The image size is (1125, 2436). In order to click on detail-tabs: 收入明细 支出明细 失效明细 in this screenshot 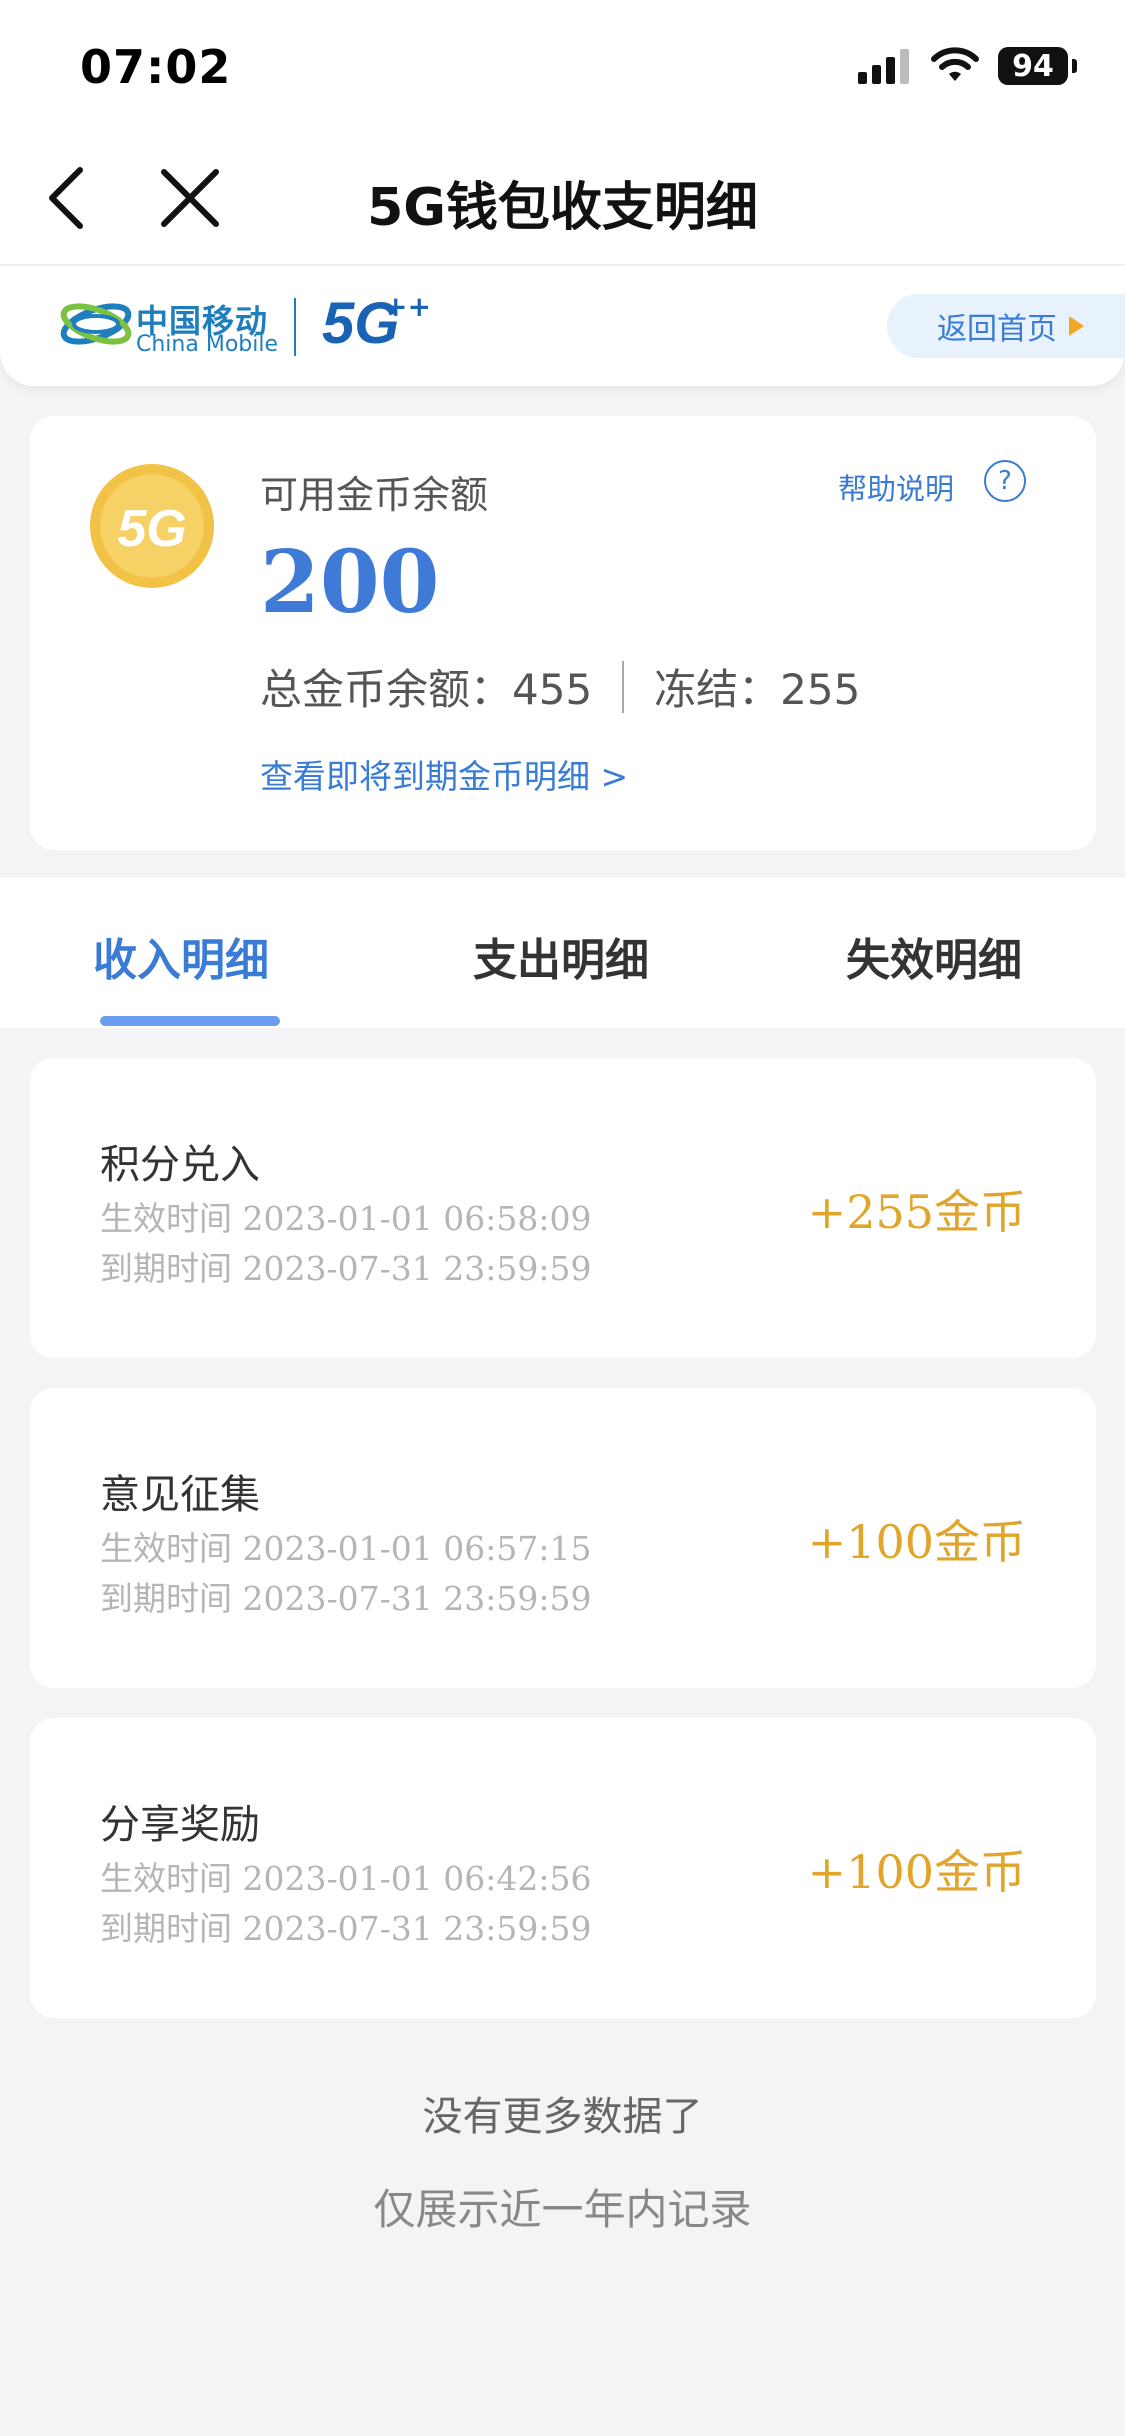, I will do `click(562, 953)`.